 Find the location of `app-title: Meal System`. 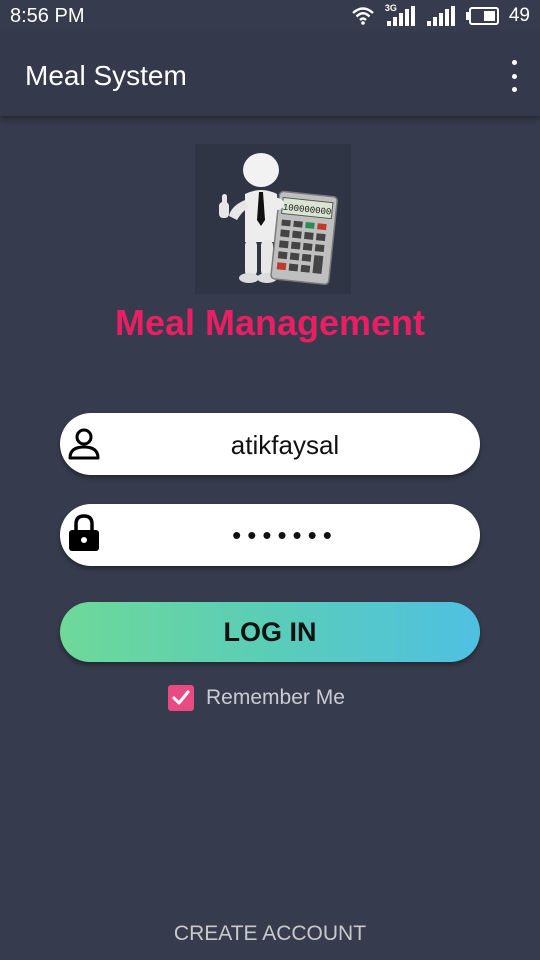

app-title: Meal System is located at coordinates (106, 75).